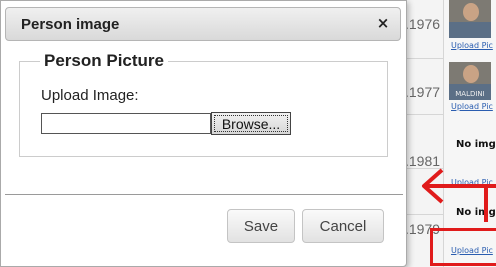  What do you see at coordinates (204, 194) in the screenshot?
I see `dialog-divider` at bounding box center [204, 194].